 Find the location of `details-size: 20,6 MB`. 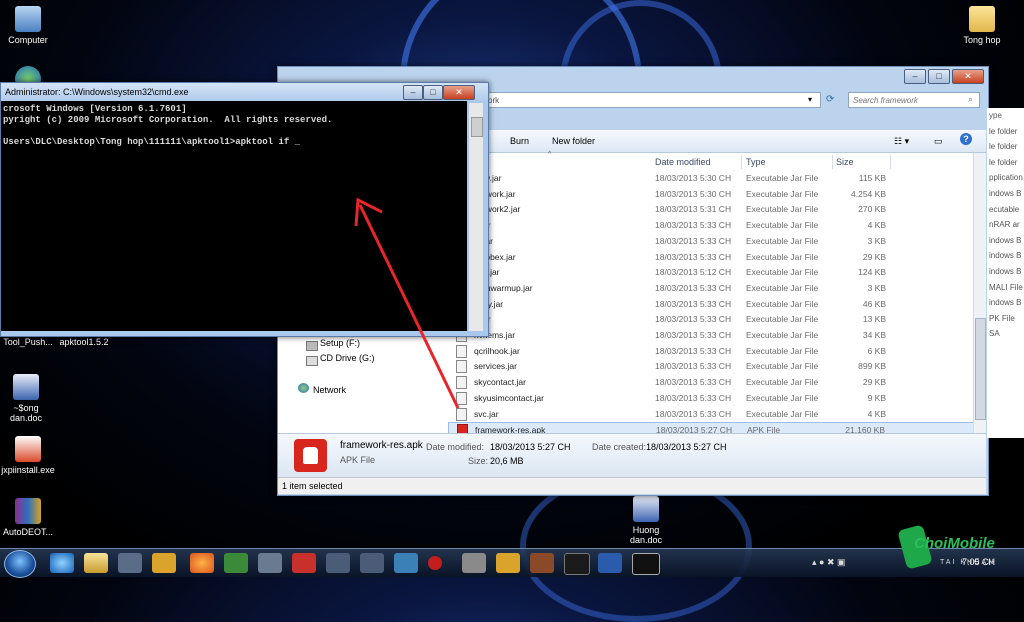

details-size: 20,6 MB is located at coordinates (507, 461).